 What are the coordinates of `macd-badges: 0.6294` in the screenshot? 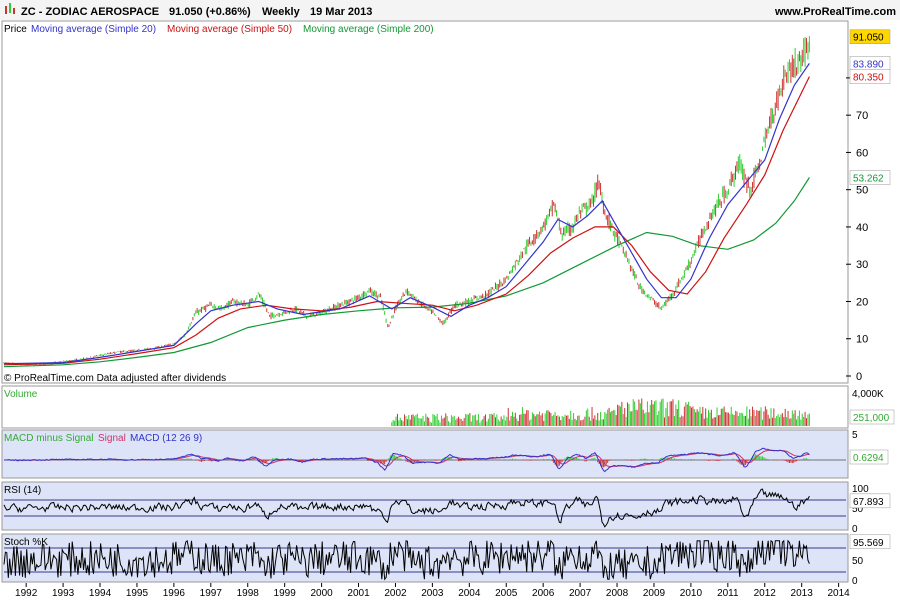 It's located at (869, 457).